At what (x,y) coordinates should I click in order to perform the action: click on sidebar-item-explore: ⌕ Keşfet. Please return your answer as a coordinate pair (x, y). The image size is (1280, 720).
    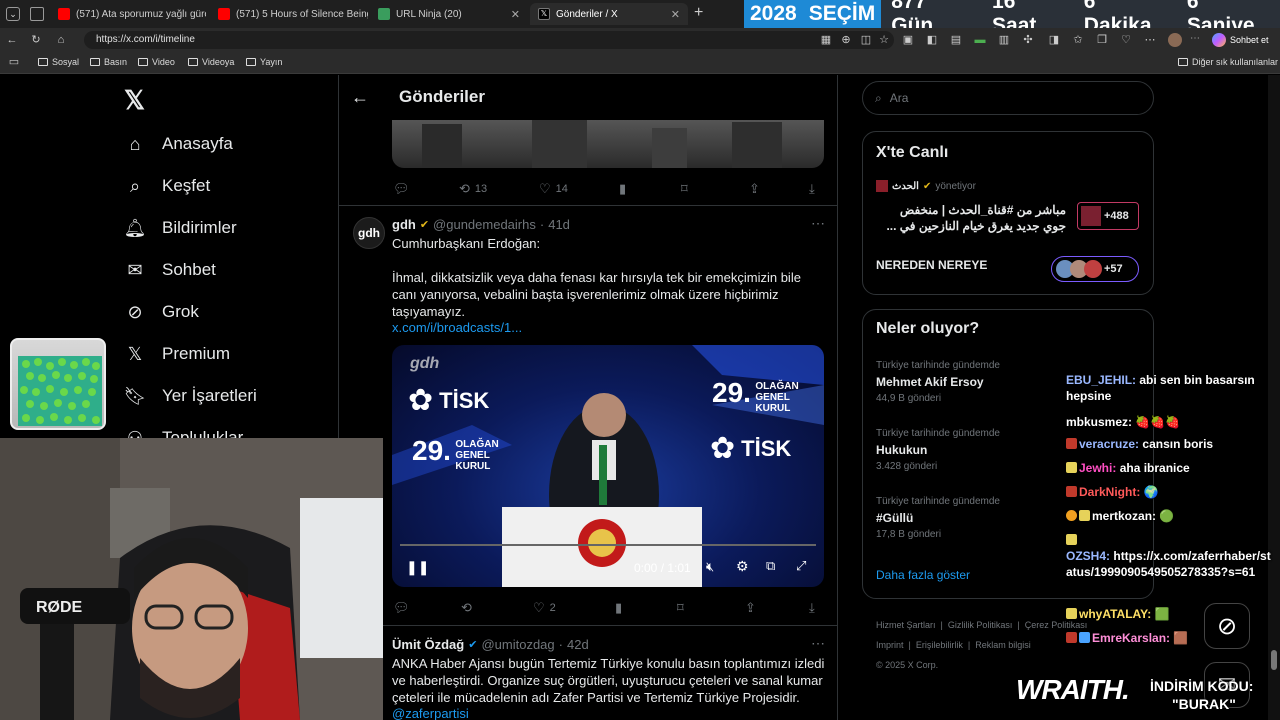
    Looking at the image, I should click on (167, 186).